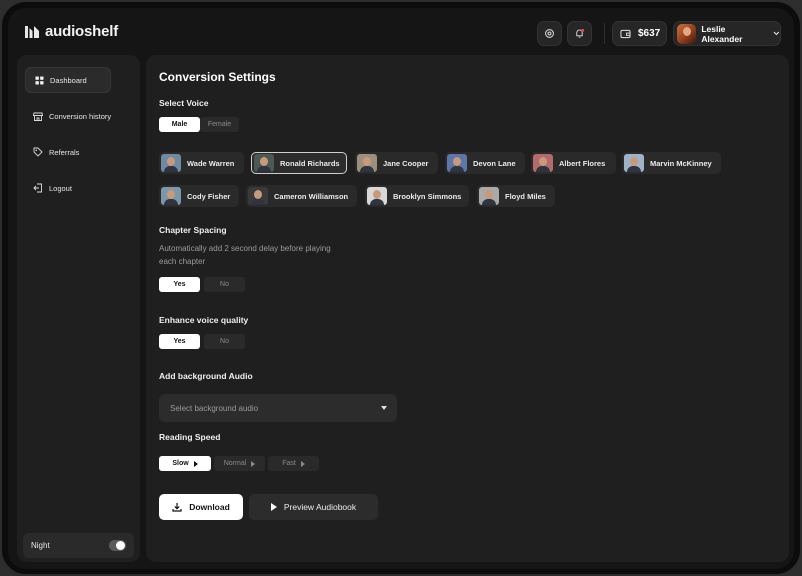 The image size is (802, 576). I want to click on select-voice-label: Select Voice, so click(184, 103).